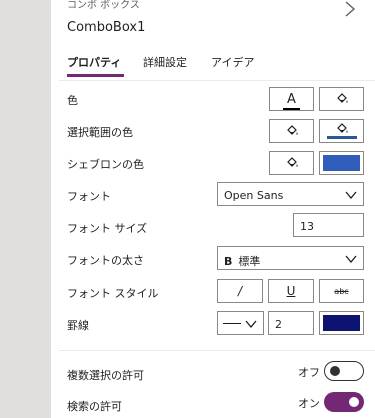  I want to click on border-label: 罫線, so click(78, 325).